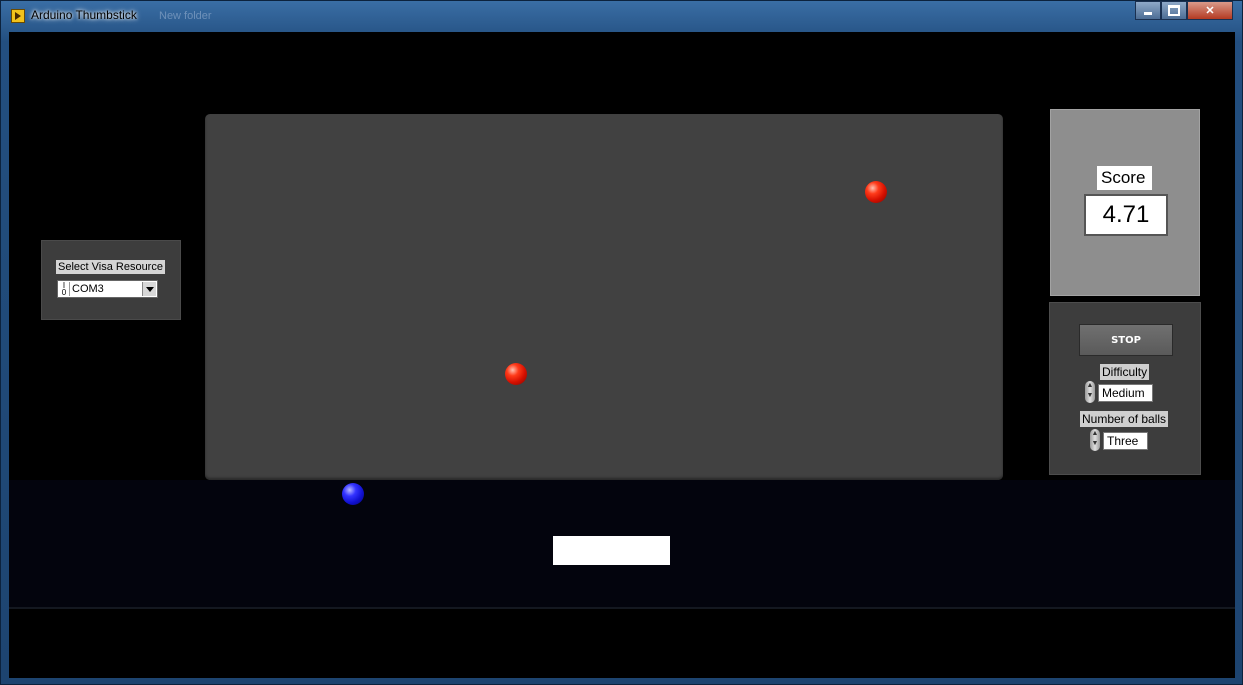 This screenshot has height=685, width=1243. Describe the element at coordinates (88, 289) in the screenshot. I see `visa-resource-value: COM3` at that location.